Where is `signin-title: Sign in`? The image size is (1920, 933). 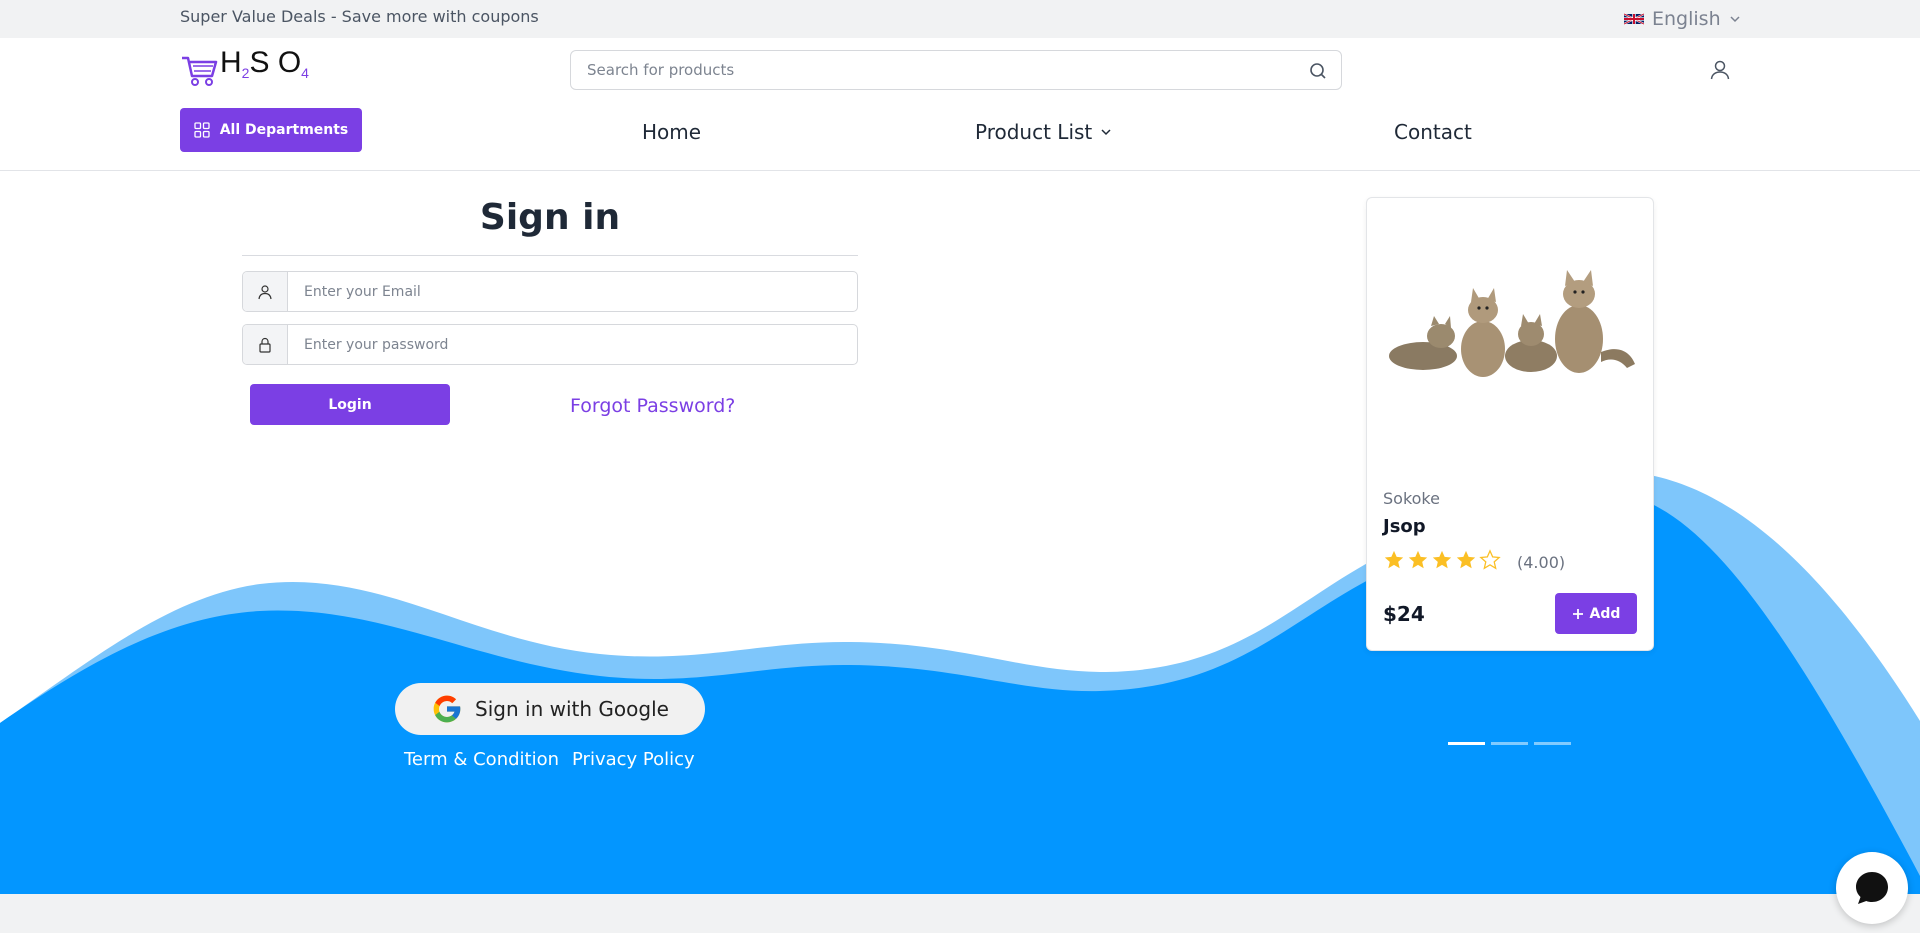
signin-title: Sign in is located at coordinates (550, 217).